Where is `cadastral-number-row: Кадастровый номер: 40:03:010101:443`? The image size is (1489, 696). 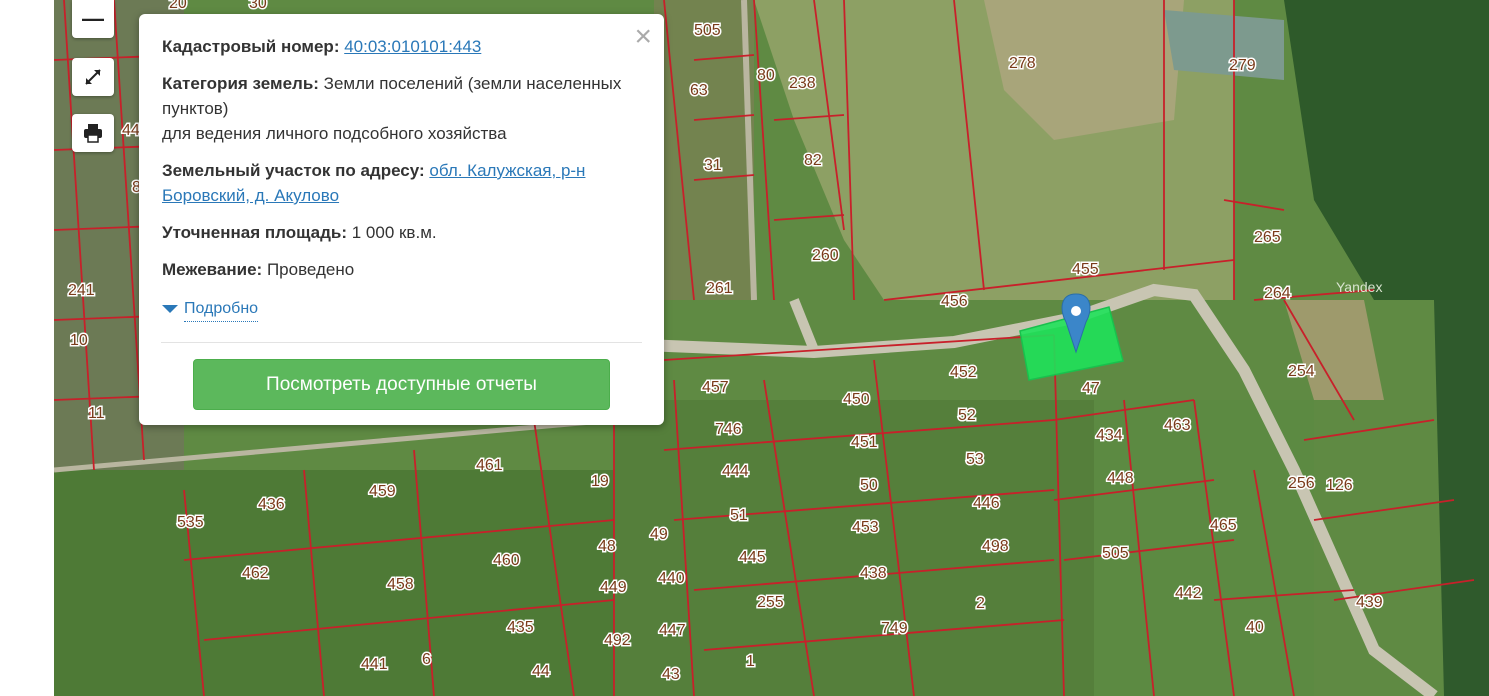
cadastral-number-row: Кадастровый номер: 40:03:010101:443 is located at coordinates (402, 46).